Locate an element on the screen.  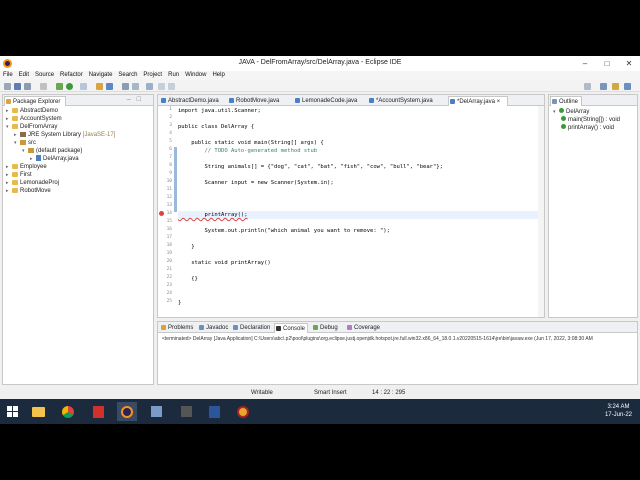
status-writable: Writable is located at coordinates (262, 393).